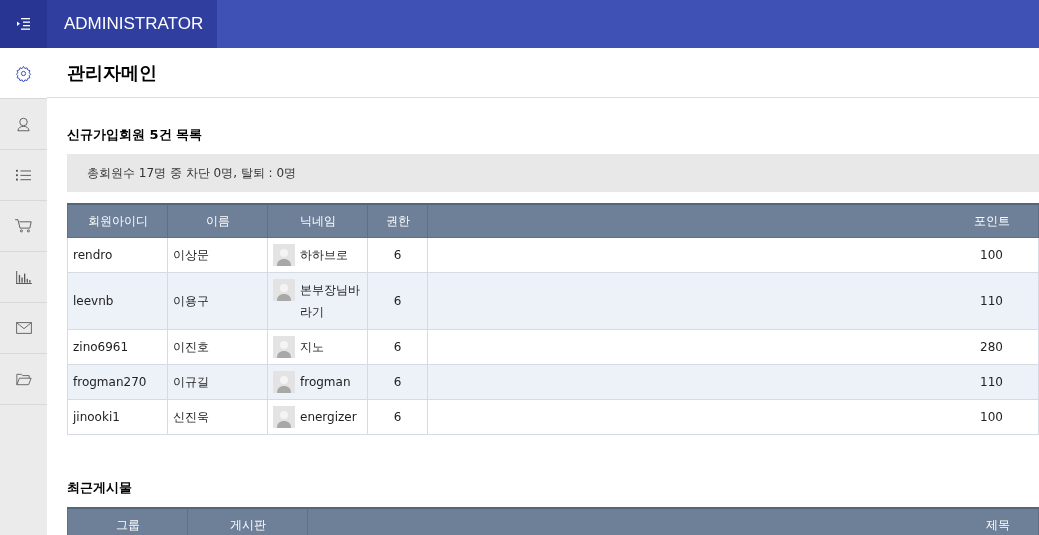 This screenshot has width=1039, height=535. Describe the element at coordinates (117, 382) in the screenshot. I see `table-cell: frogman270` at that location.